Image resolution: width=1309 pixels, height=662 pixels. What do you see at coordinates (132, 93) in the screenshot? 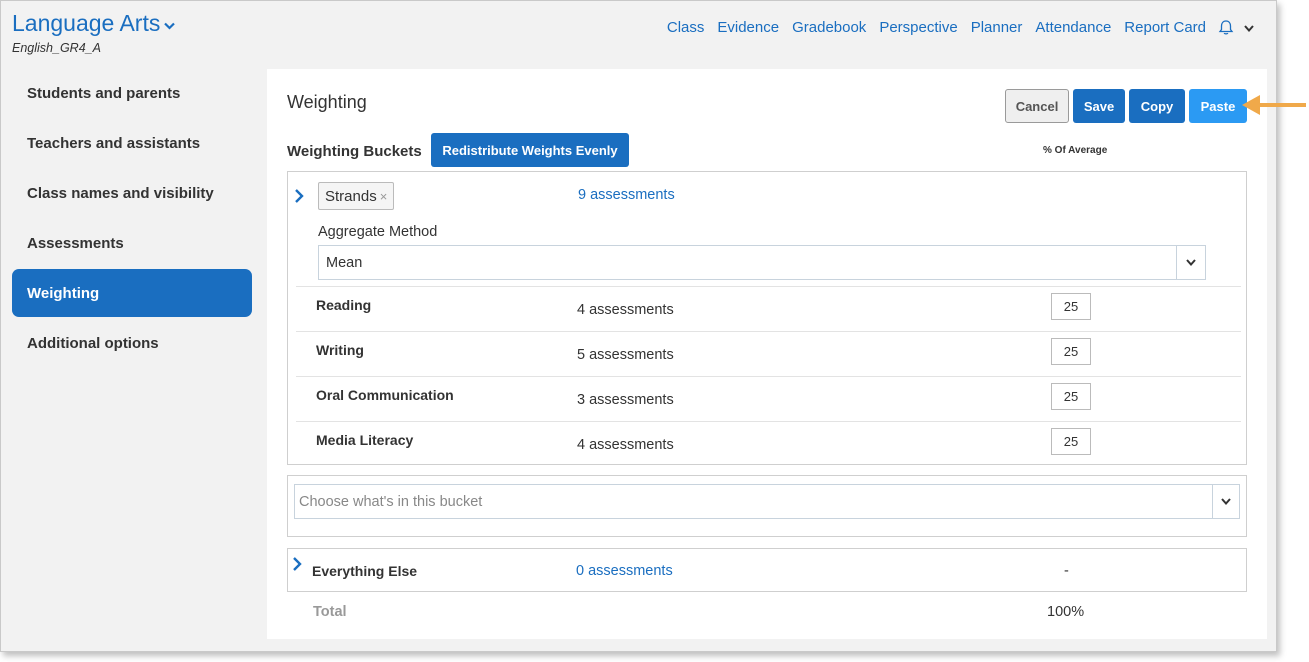
I see `sidebar-item-students-and-parents: Students and parents` at bounding box center [132, 93].